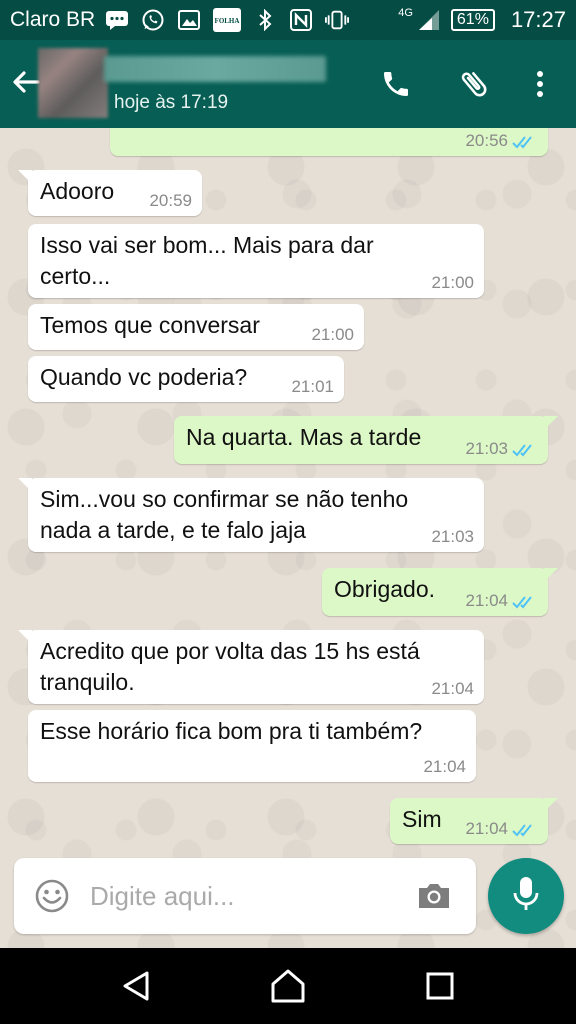 Image resolution: width=576 pixels, height=1024 pixels. Describe the element at coordinates (304, 437) in the screenshot. I see `message-text: Na quarta. Mas a tarde` at that location.